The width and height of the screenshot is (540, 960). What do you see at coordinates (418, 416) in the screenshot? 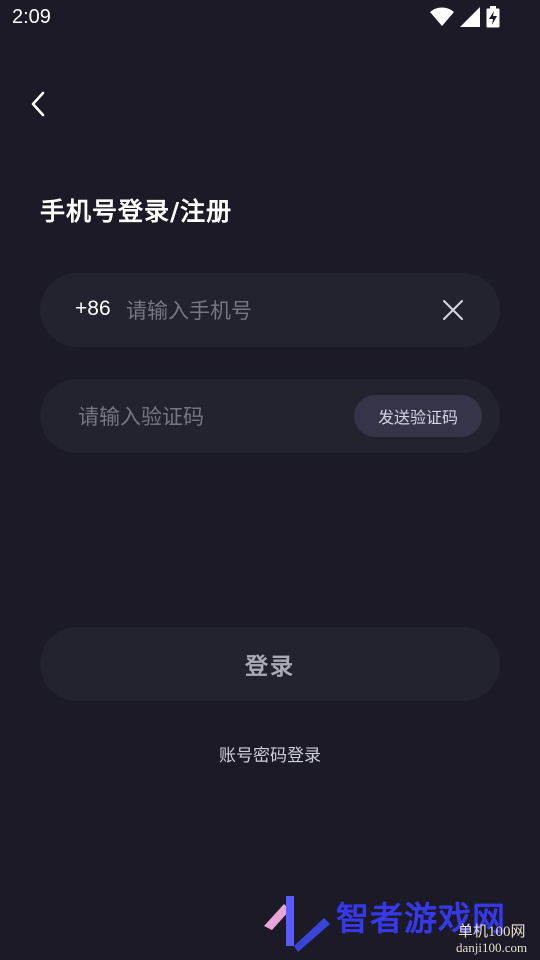
I see `send-code-button: 发送验证码` at bounding box center [418, 416].